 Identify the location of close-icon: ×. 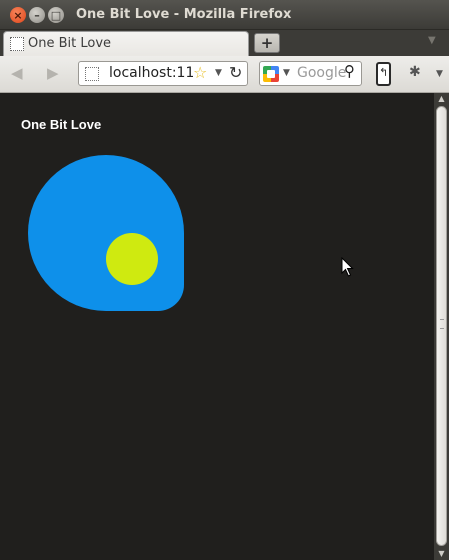
(18, 15).